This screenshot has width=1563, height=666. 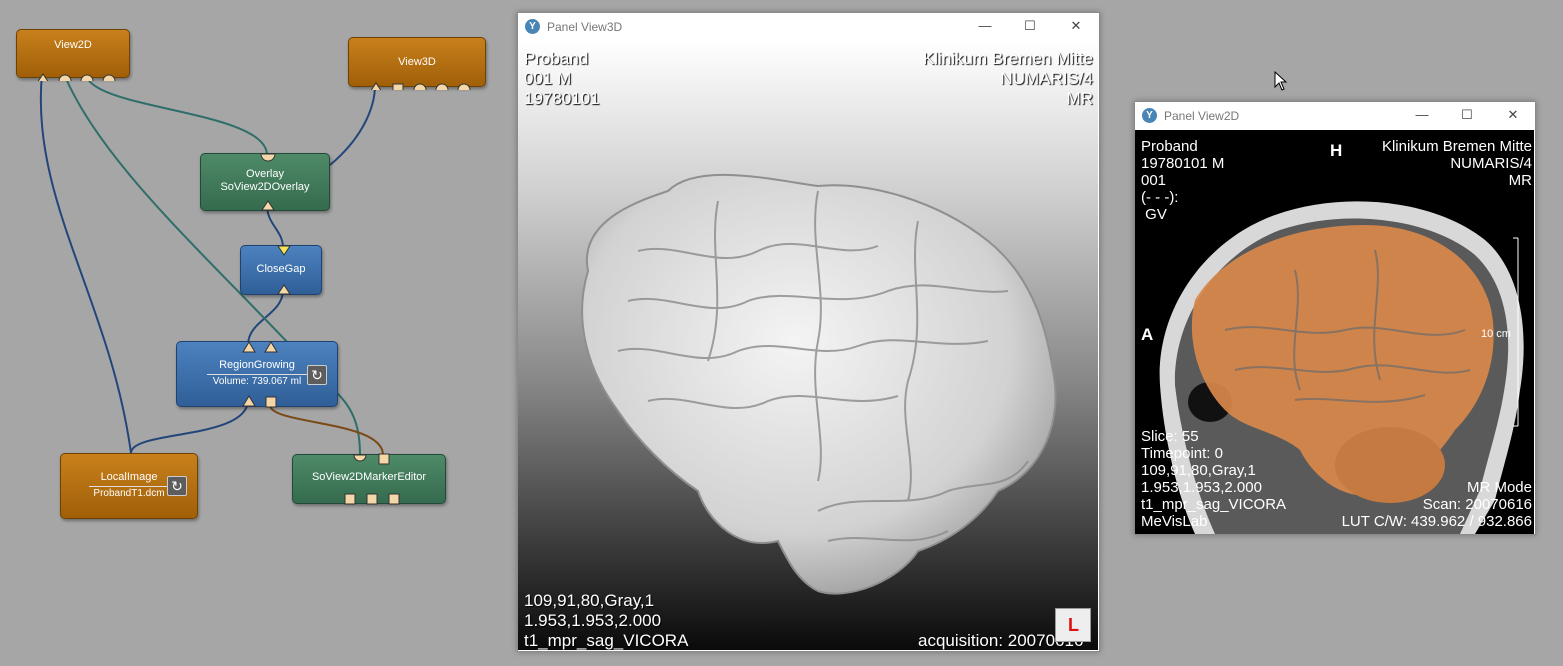 What do you see at coordinates (808, 27) in the screenshot?
I see `panel-view3d-titlebar: Y Panel View3D — ☐ ✕` at bounding box center [808, 27].